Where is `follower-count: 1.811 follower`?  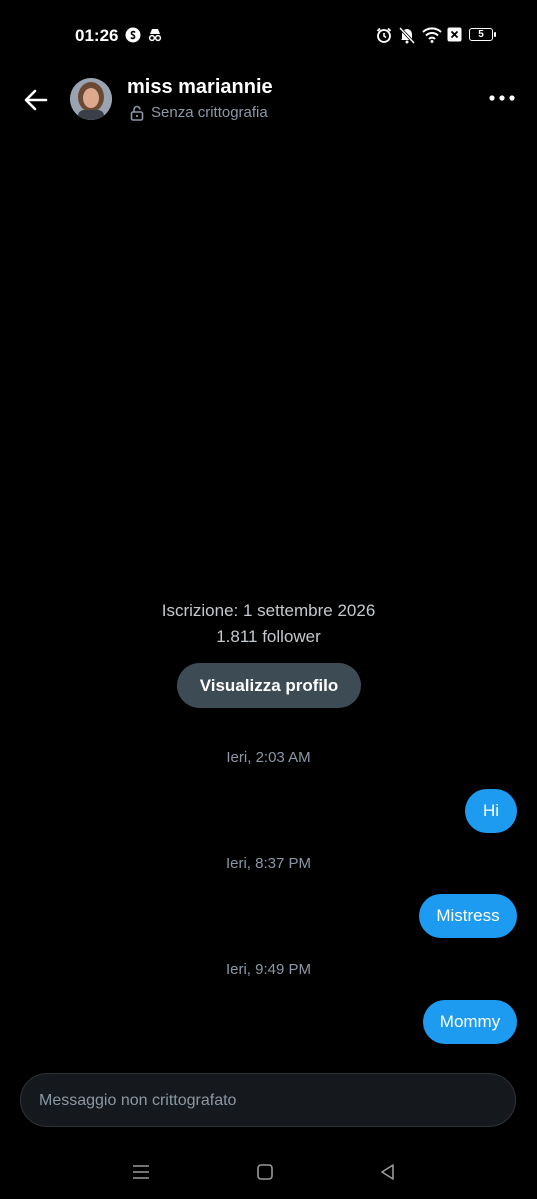
follower-count: 1.811 follower is located at coordinates (268, 636).